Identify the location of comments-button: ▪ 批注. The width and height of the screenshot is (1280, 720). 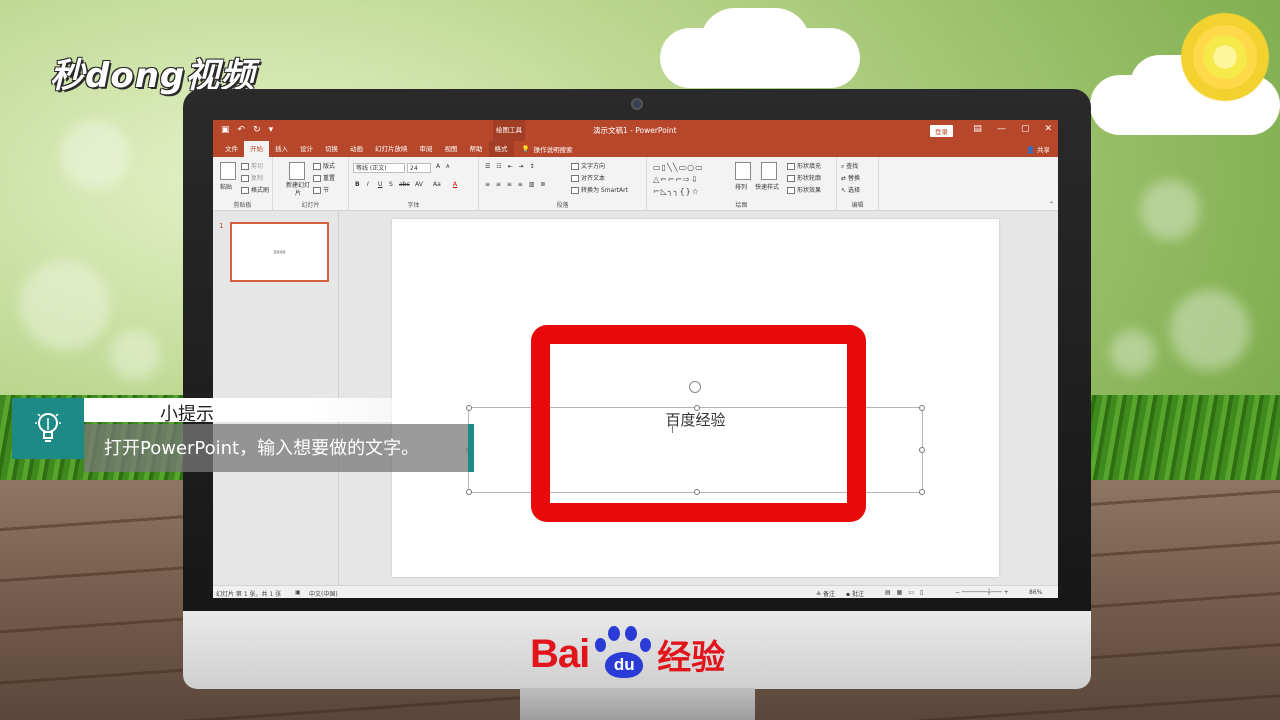
(855, 593).